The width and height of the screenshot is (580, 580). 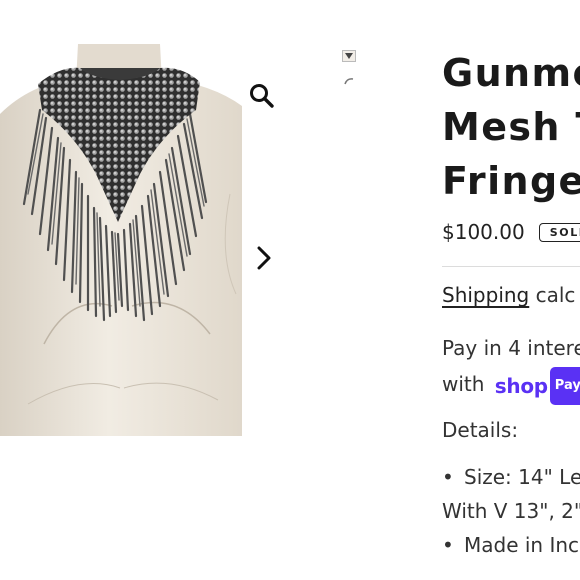 What do you see at coordinates (511, 73) in the screenshot?
I see `product-title-line: Gunmetal` at bounding box center [511, 73].